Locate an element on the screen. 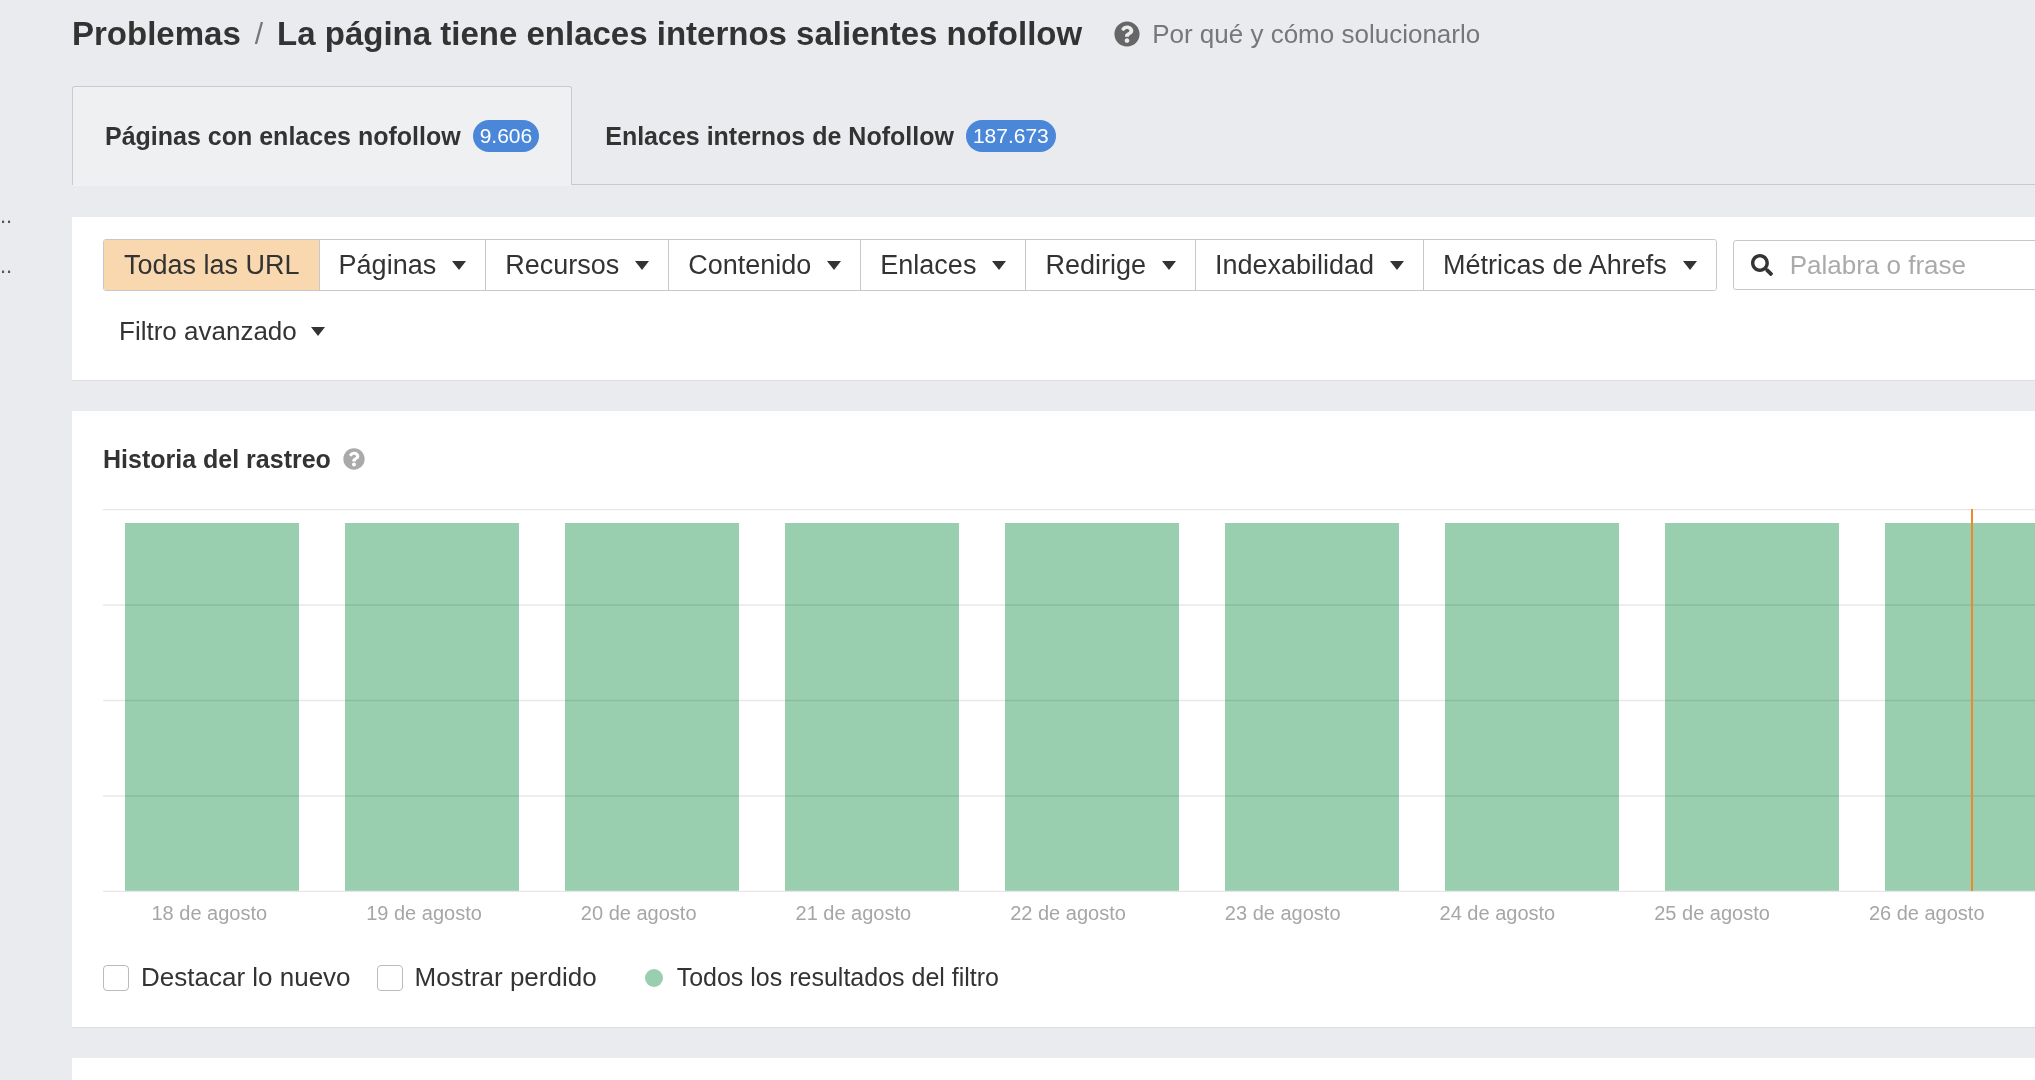  checkbox-option: Destacar lo nuevo is located at coordinates (227, 977).